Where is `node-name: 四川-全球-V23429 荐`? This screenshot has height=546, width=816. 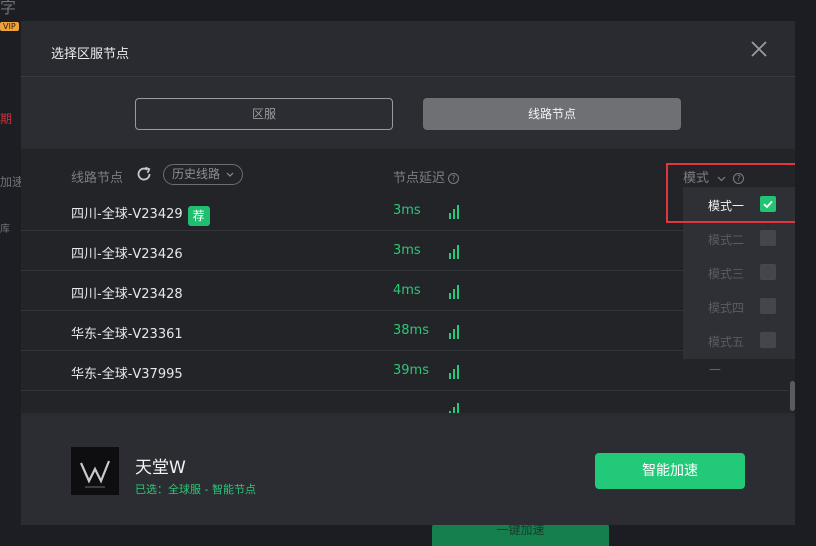
node-name: 四川-全球-V23429 荐 is located at coordinates (140, 214).